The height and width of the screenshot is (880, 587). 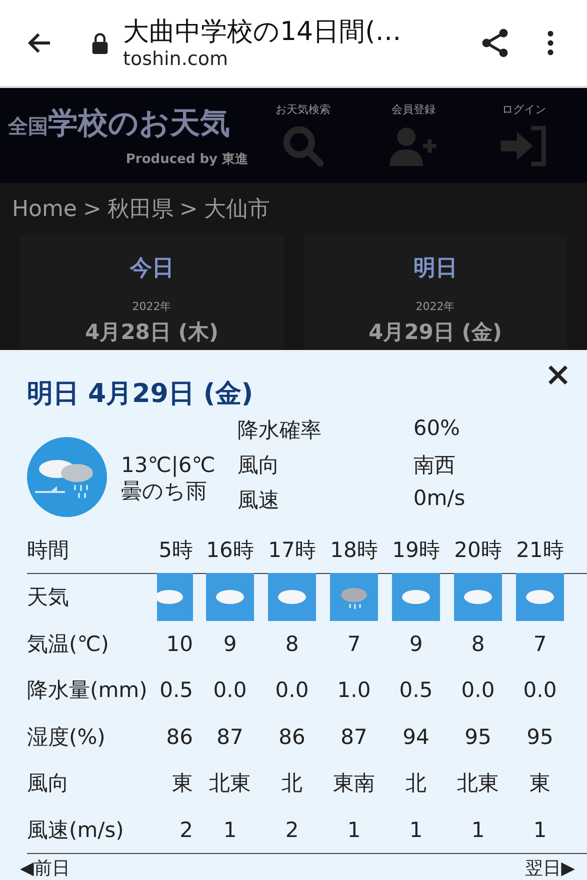 What do you see at coordinates (176, 59) in the screenshot?
I see `page-domain: toshin.com` at bounding box center [176, 59].